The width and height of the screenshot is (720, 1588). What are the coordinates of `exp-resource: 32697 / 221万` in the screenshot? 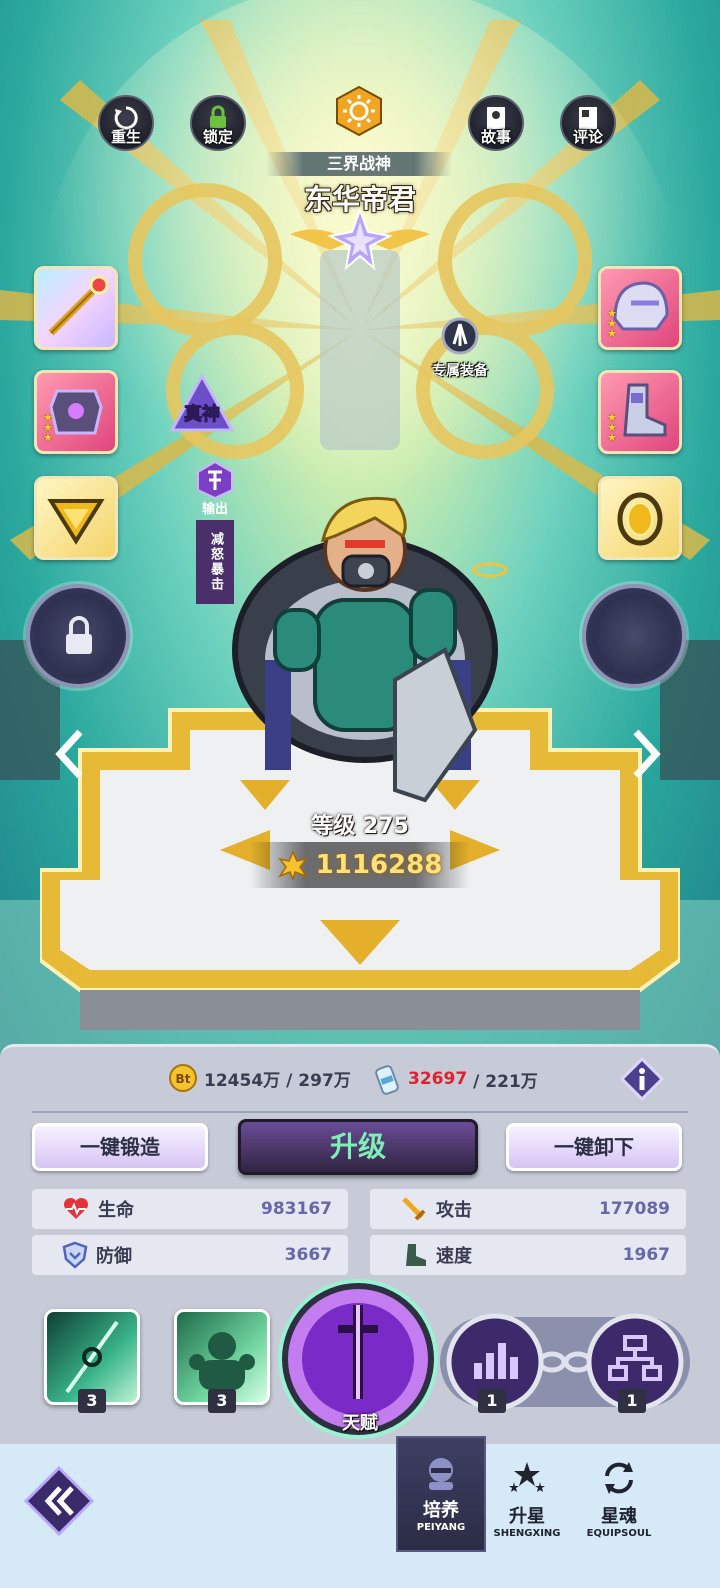 It's located at (455, 1079).